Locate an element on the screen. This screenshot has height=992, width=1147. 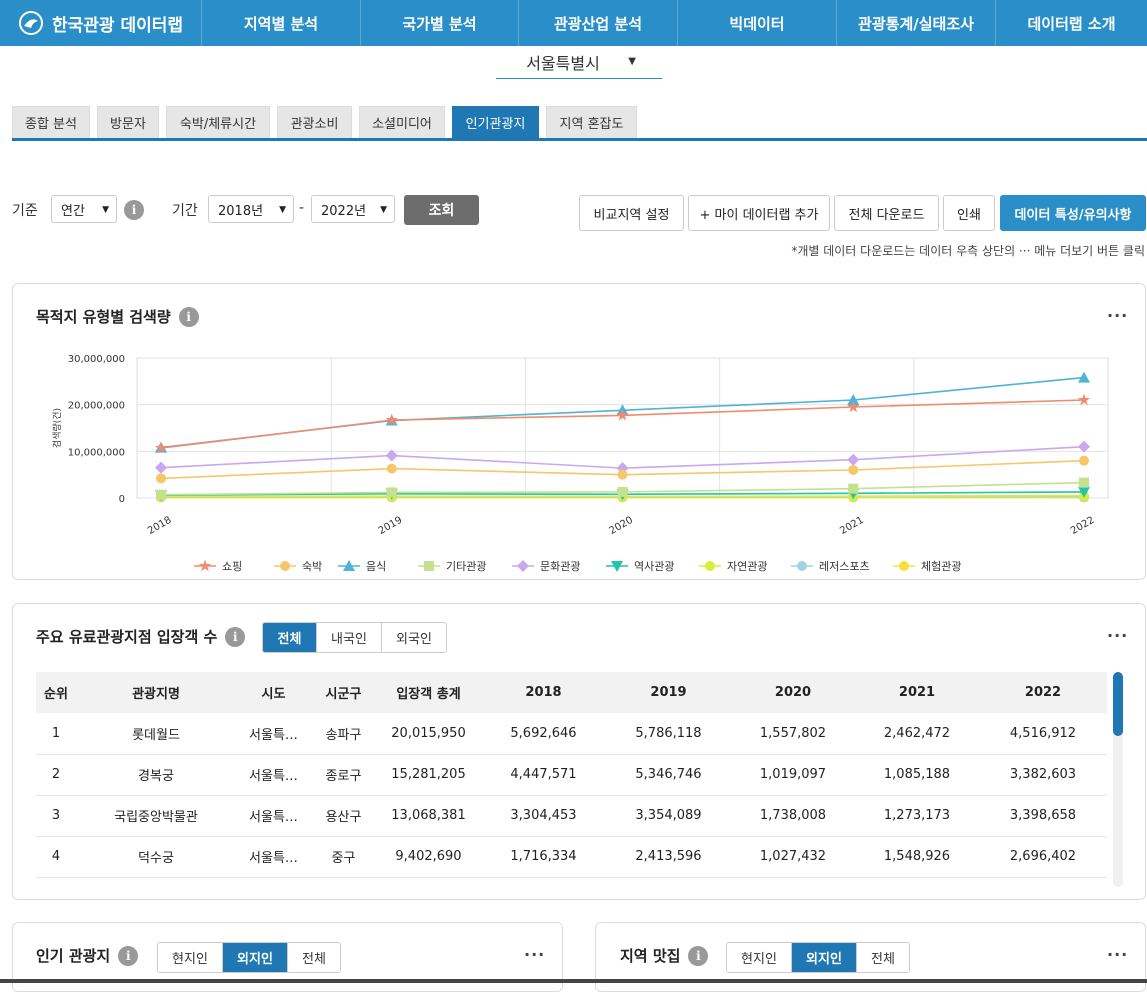
popular-all: 전체 is located at coordinates (314, 957).